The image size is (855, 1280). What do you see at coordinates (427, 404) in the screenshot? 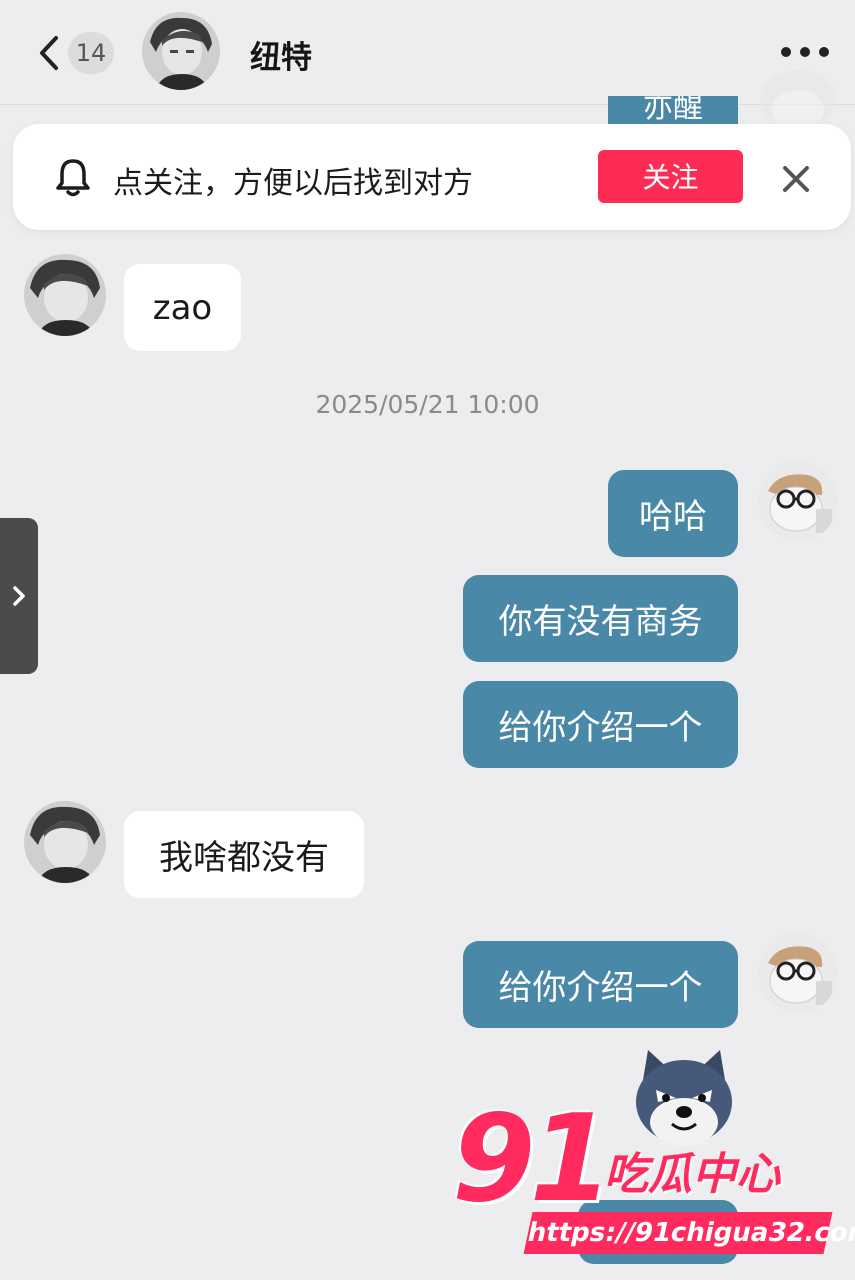
I see `message-timestamp: 2025/05/21 10:00` at bounding box center [427, 404].